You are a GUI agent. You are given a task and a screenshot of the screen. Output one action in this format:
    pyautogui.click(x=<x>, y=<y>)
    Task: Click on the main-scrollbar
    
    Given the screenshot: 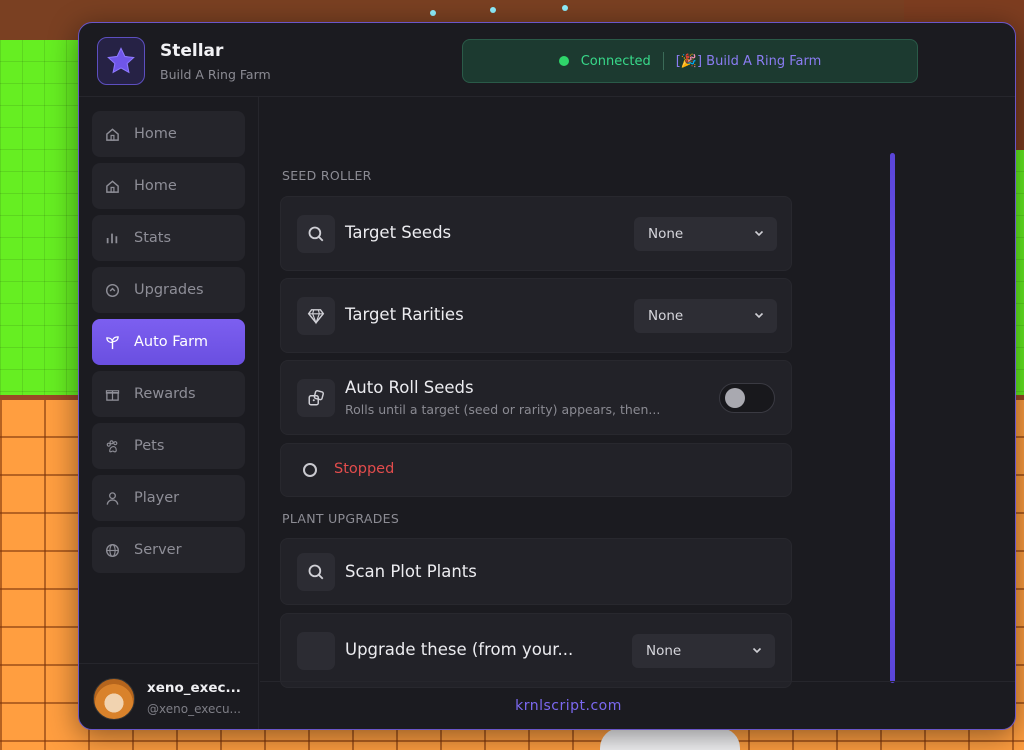 What is the action you would take?
    pyautogui.click(x=892, y=418)
    